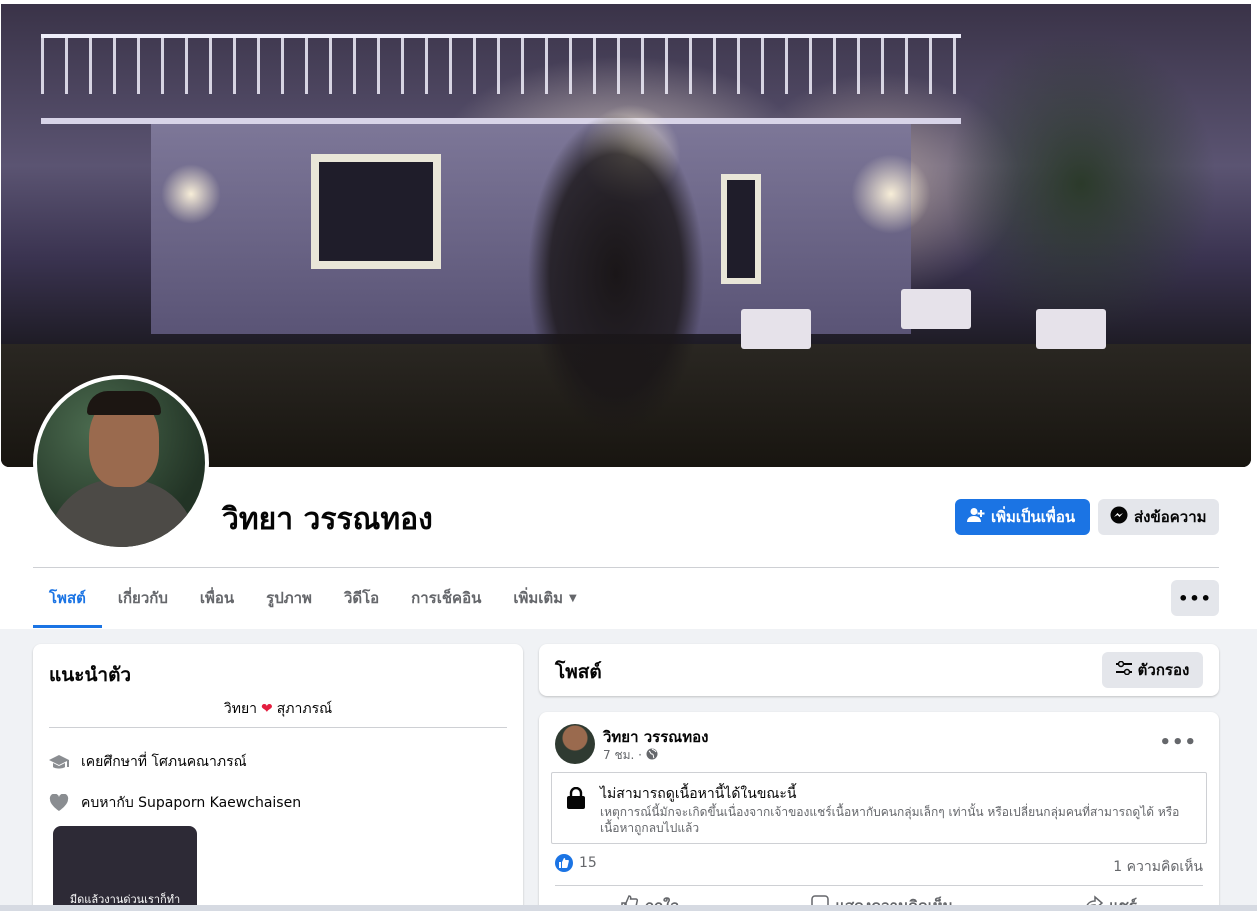 This screenshot has height=911, width=1257. I want to click on education-row: เคยศึกษาที่ โศภนคณาภรณ์, so click(148, 762).